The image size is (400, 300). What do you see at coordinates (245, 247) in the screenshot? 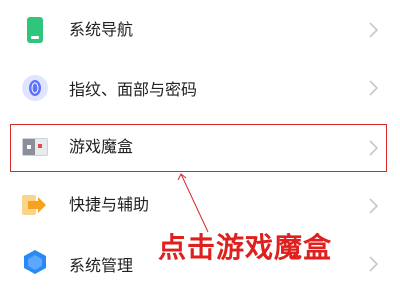
I see `annotation-label: 点击游戏魔盒` at bounding box center [245, 247].